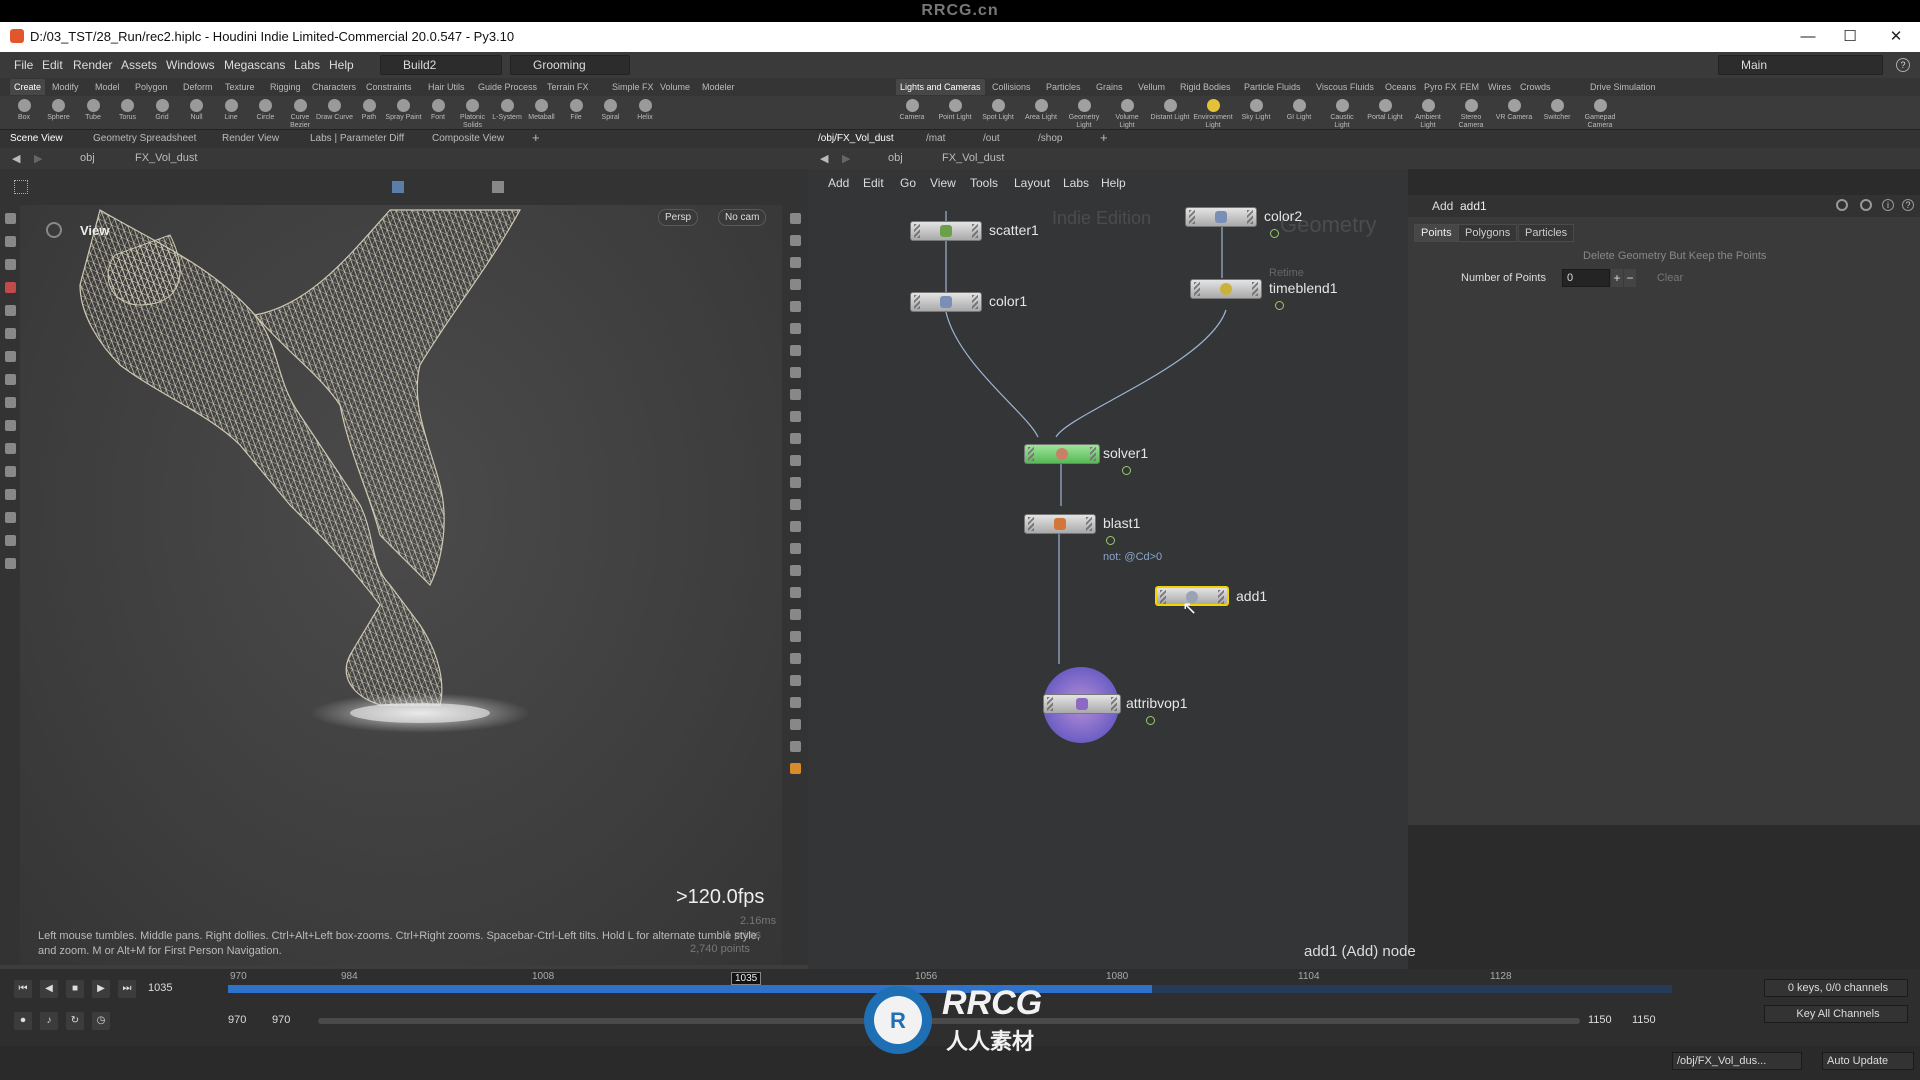  I want to click on audio-icon: ♪, so click(49, 1021).